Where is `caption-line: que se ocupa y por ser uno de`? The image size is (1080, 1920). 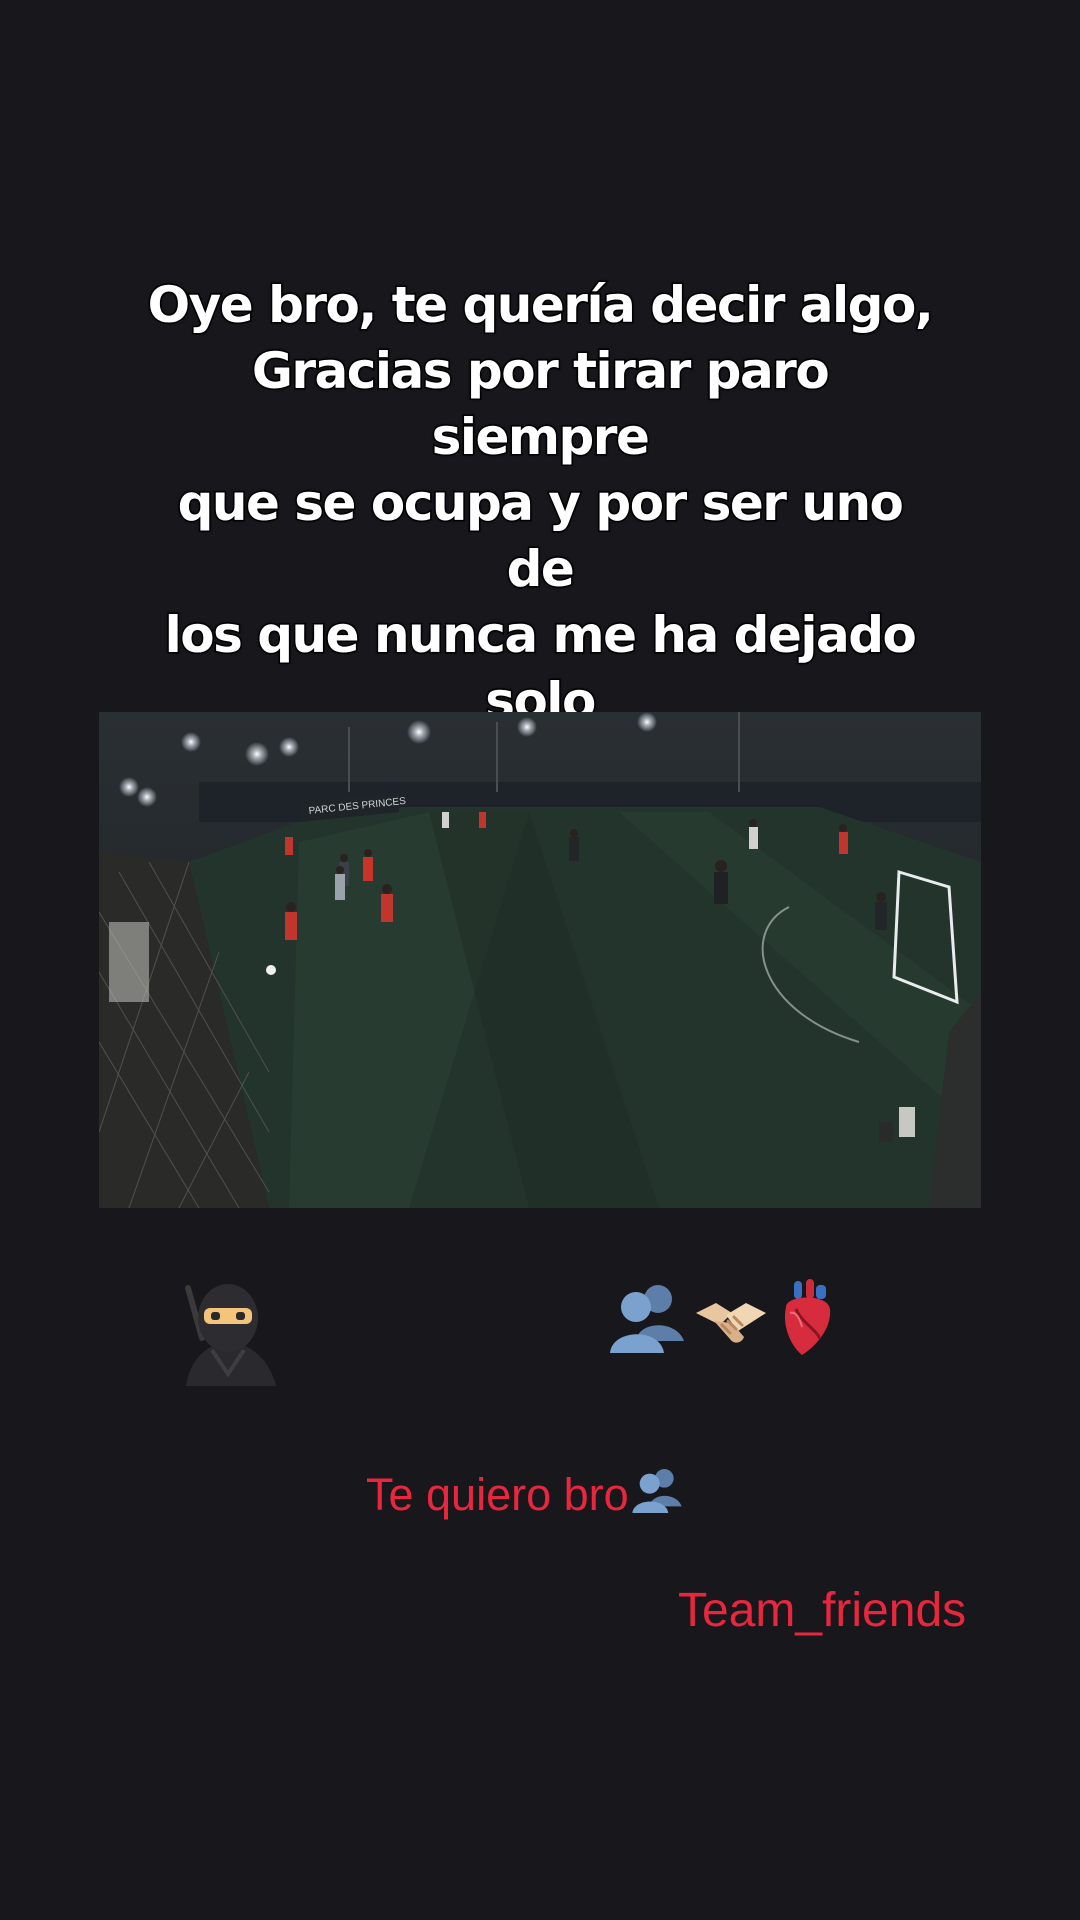
caption-line: que se ocupa y por ser uno de is located at coordinates (540, 536).